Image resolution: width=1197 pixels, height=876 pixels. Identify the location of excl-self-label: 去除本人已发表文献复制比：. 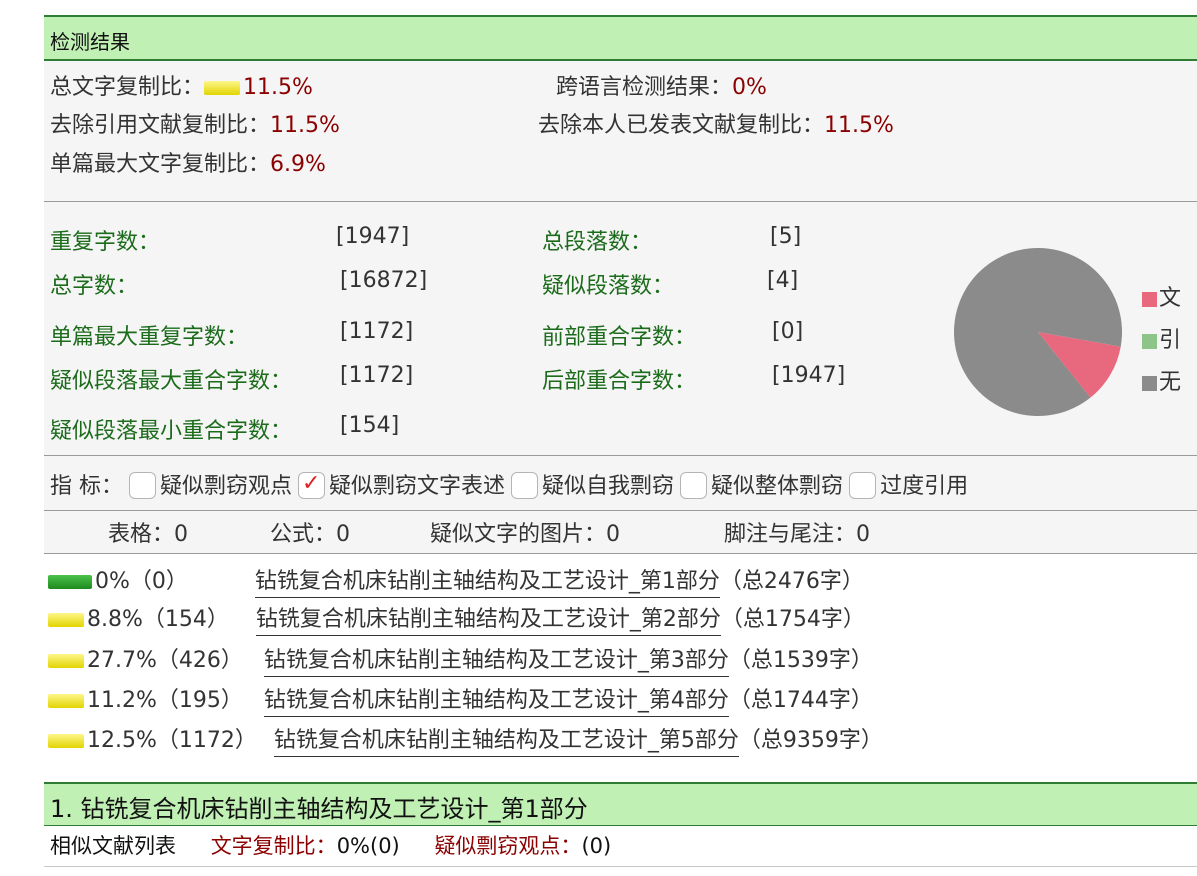
(681, 125).